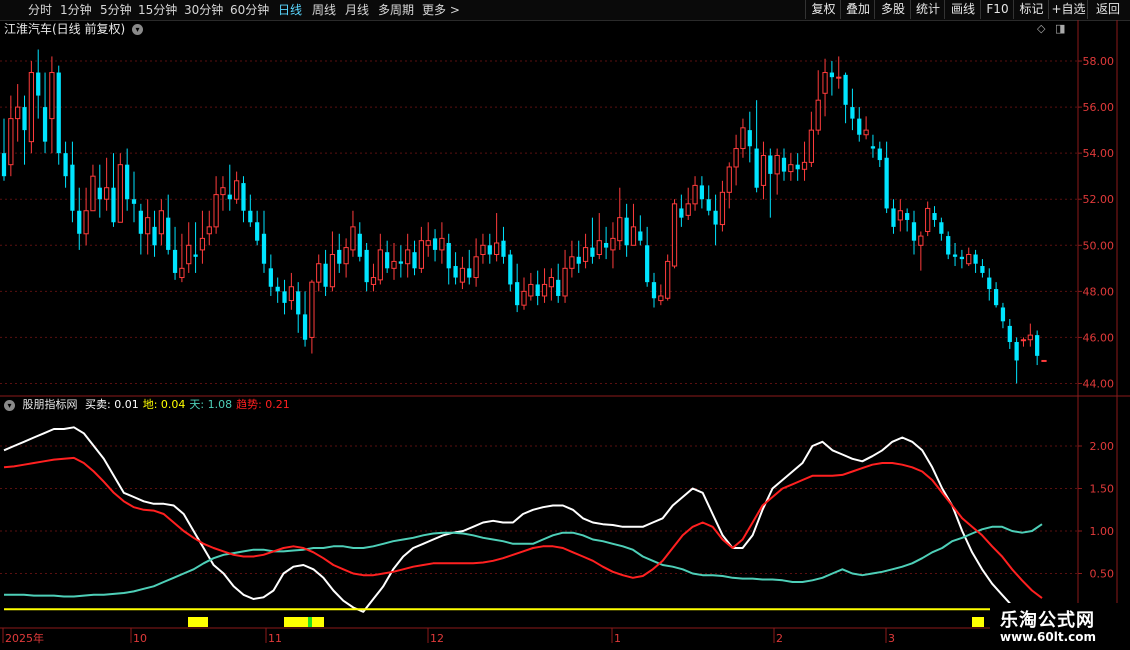 Image resolution: width=1130 pixels, height=650 pixels. What do you see at coordinates (1102, 489) in the screenshot?
I see `indicator-tick-label: 1.50` at bounding box center [1102, 489].